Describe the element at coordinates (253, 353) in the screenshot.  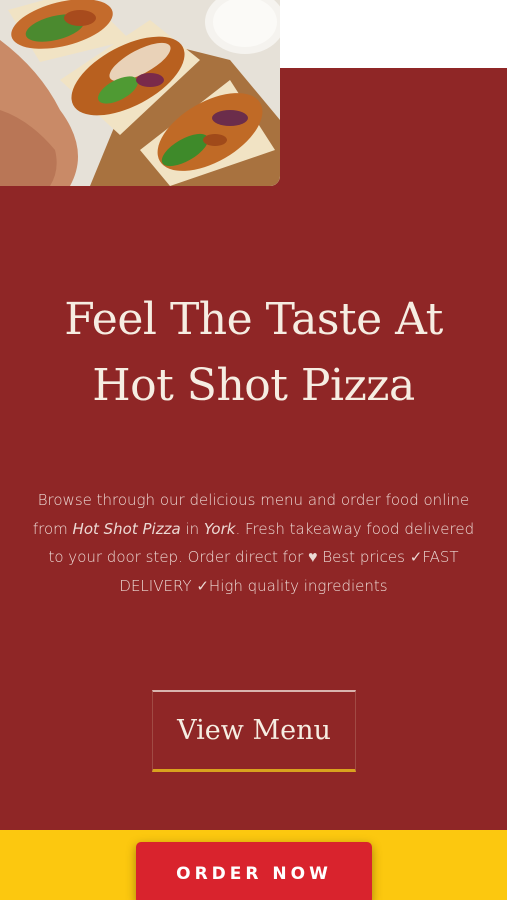
I see `hero-headline: Feel The Taste At Hot Shot Pizza` at that location.